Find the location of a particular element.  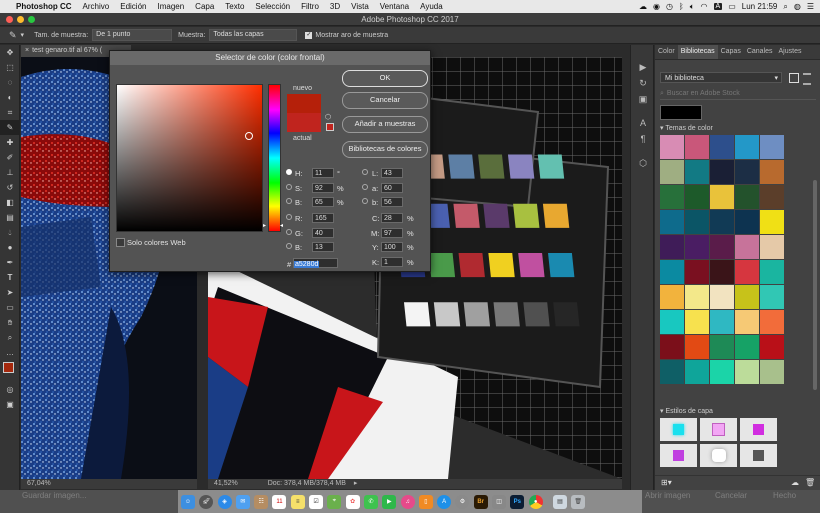

crop-tool-icon: ⌗ is located at coordinates (10, 112).